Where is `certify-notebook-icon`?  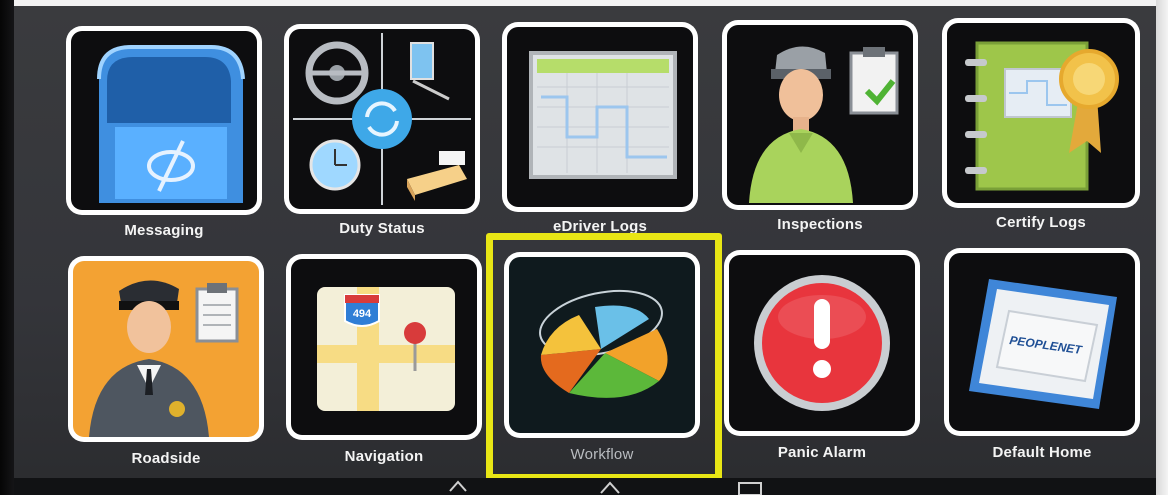
certify-notebook-icon is located at coordinates (1041, 113).